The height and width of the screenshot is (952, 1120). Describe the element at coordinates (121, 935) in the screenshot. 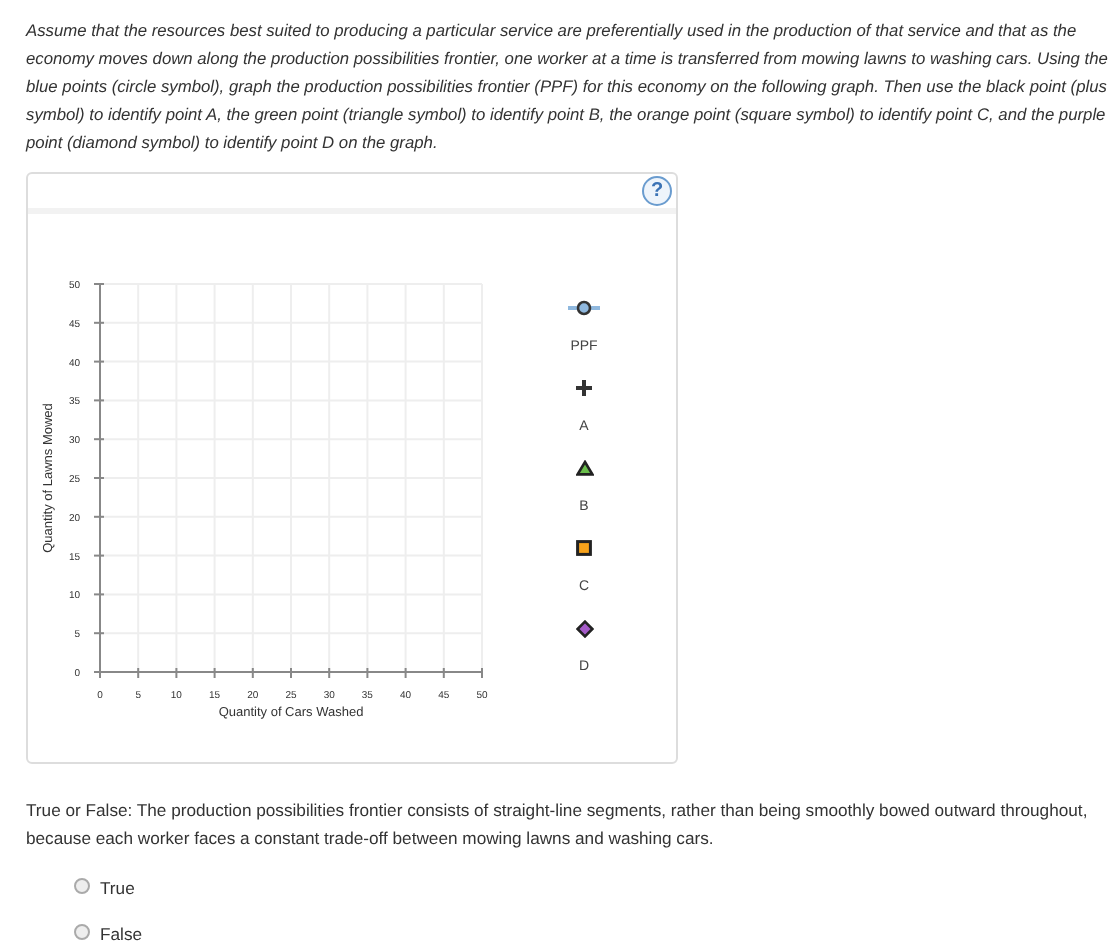

I see `option-label: False` at that location.